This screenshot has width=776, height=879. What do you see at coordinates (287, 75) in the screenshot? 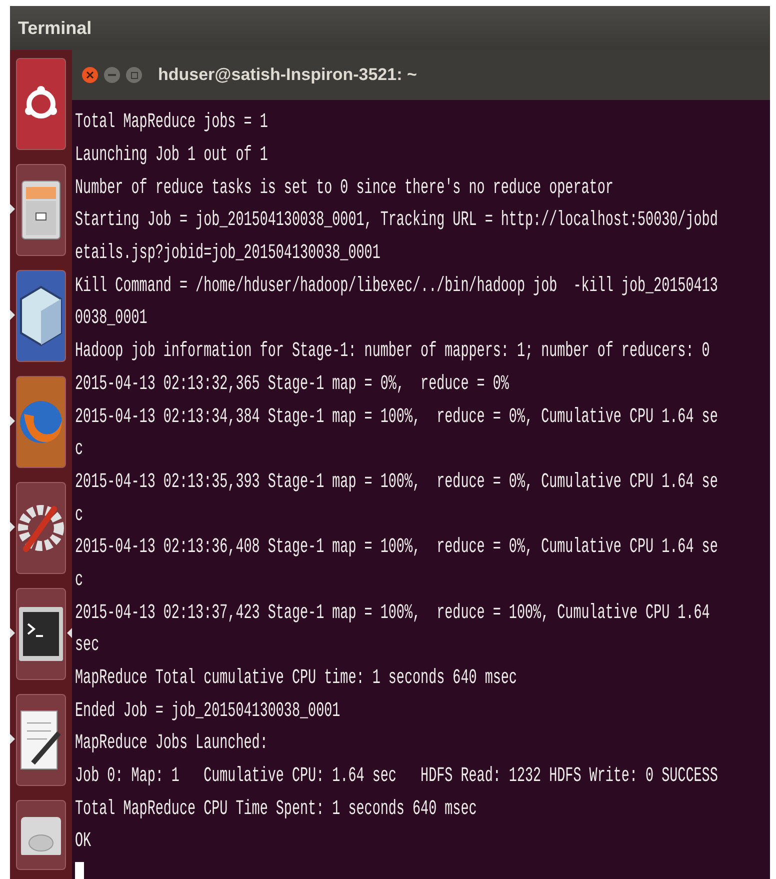
I see `window-title: hduser@satish-Inspiron-3521: ~` at bounding box center [287, 75].